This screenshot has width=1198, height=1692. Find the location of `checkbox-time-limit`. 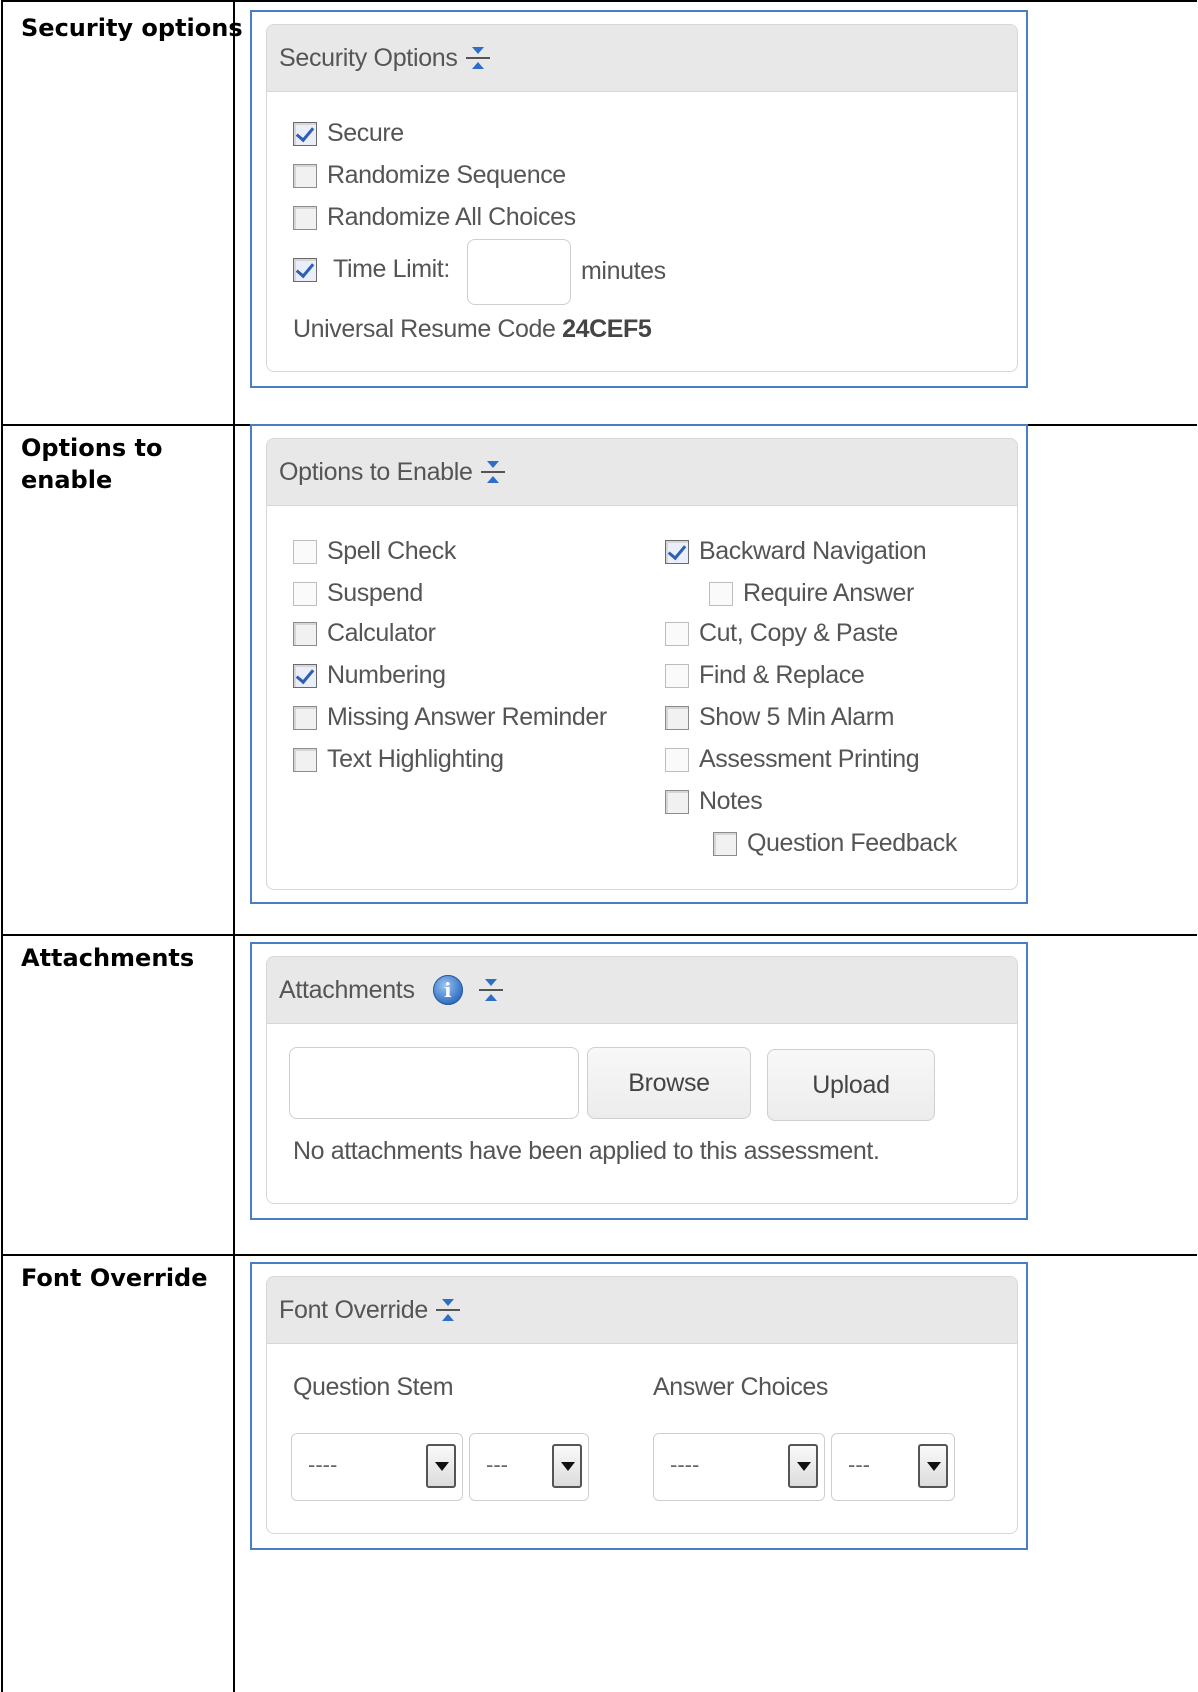

checkbox-time-limit is located at coordinates (305, 269).